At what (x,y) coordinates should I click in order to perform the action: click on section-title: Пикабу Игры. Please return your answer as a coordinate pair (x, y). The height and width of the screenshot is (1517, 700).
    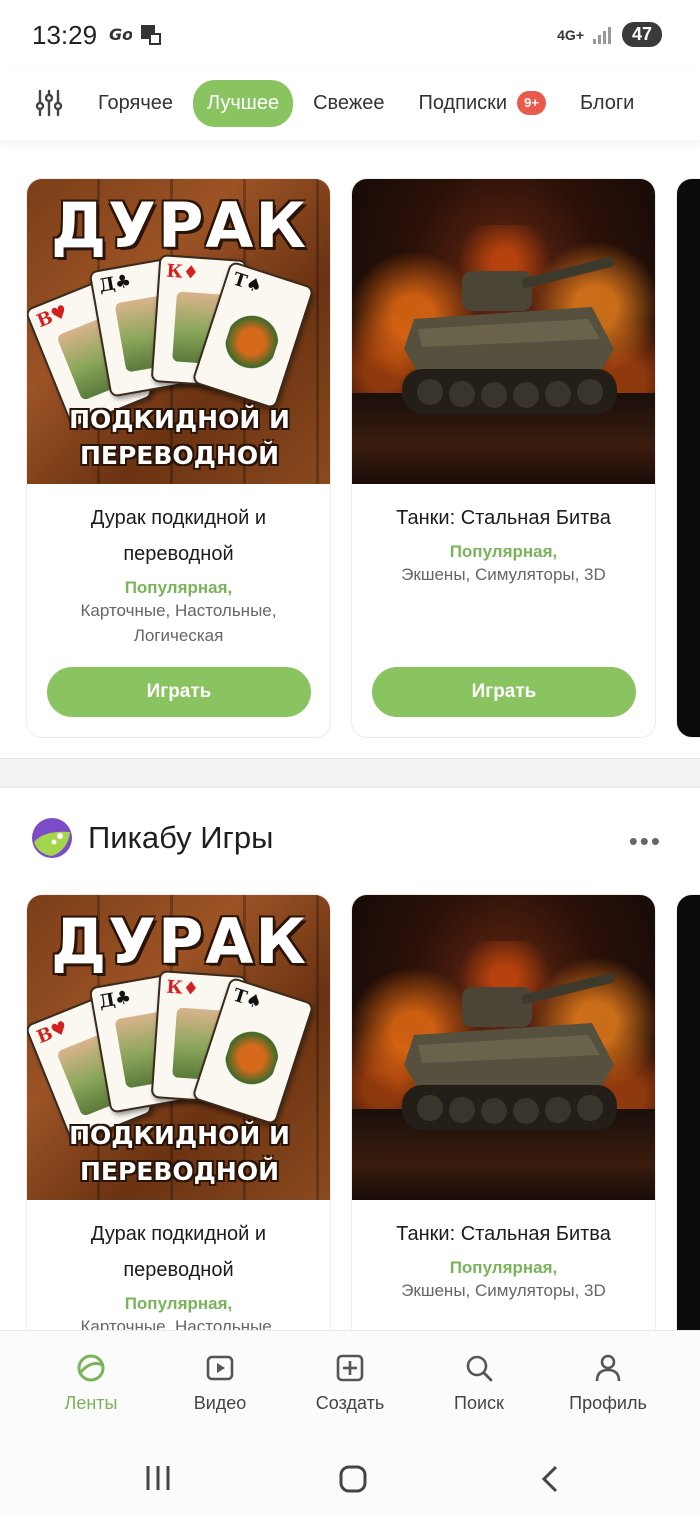
    Looking at the image, I should click on (181, 837).